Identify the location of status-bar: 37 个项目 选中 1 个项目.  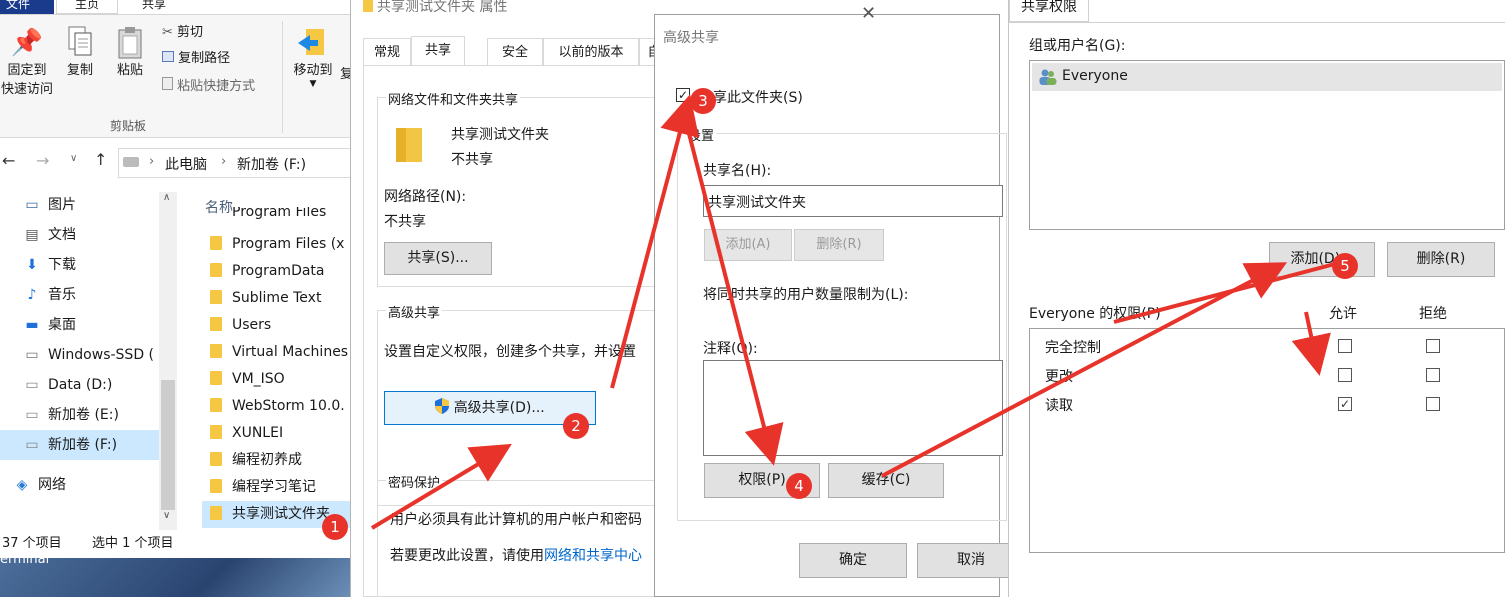
(175, 544).